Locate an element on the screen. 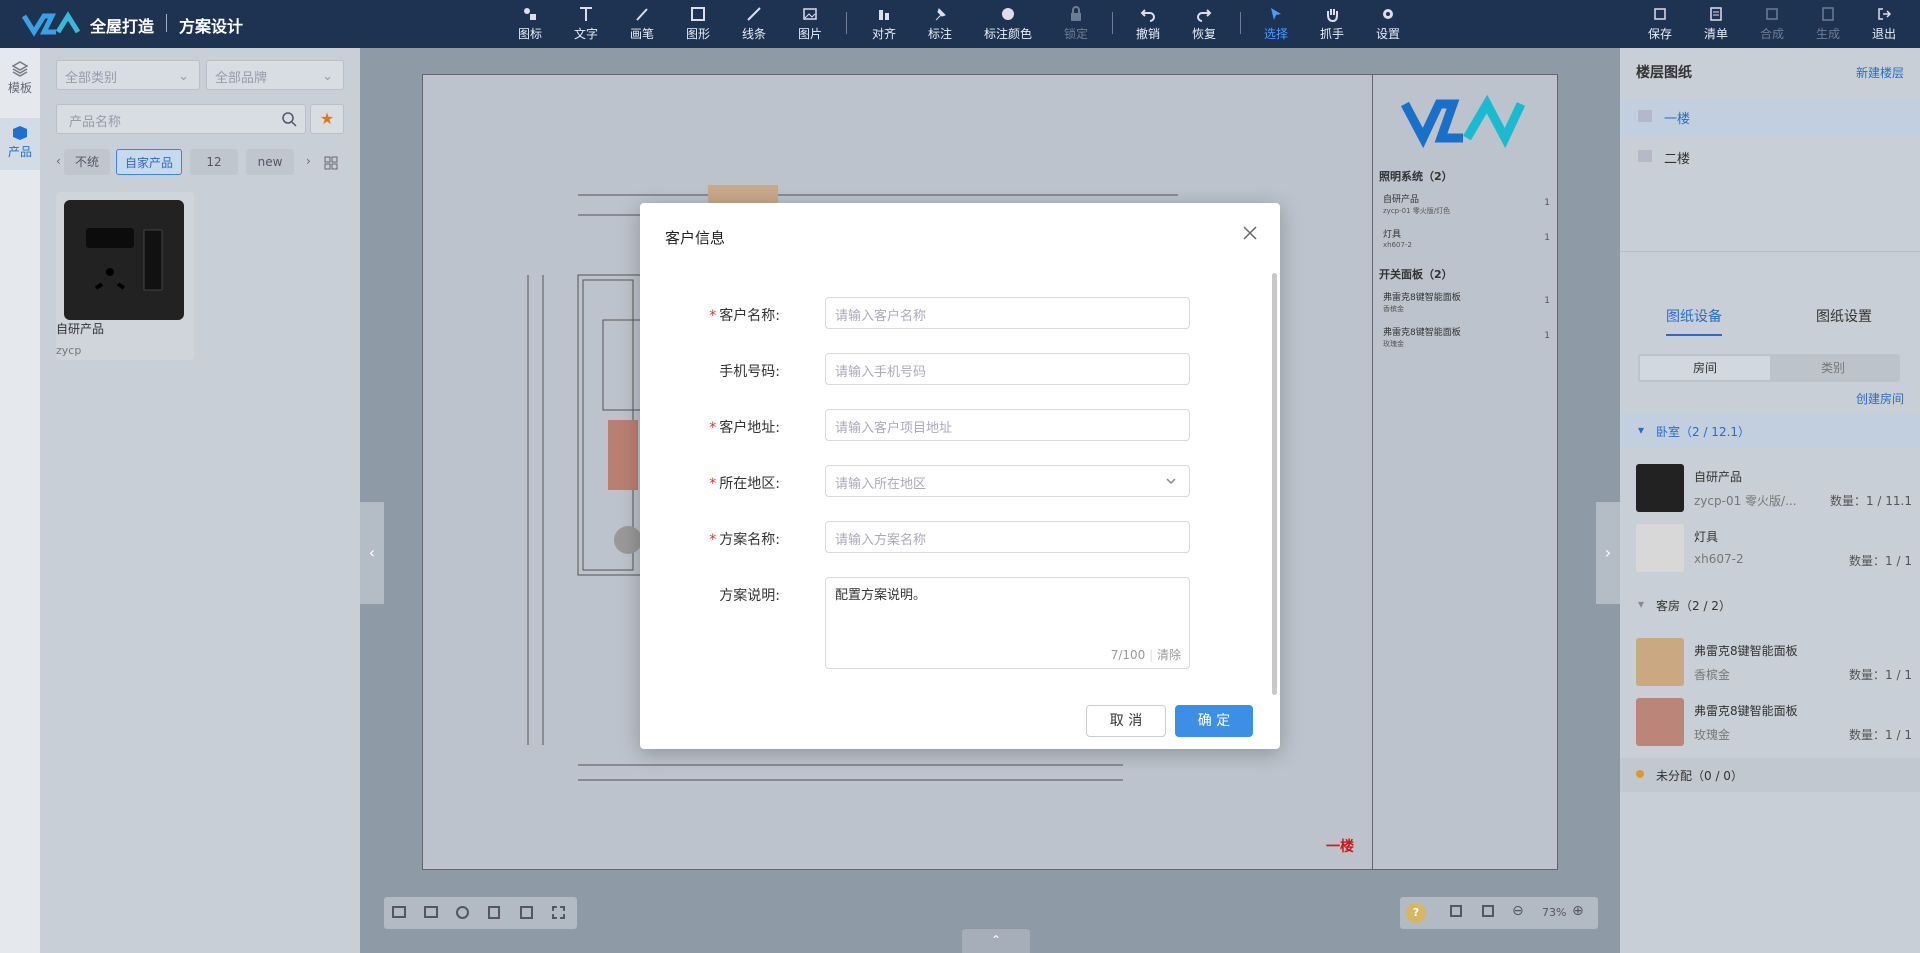 Image resolution: width=1920 pixels, height=953 pixels. help-icon: ? is located at coordinates (1416, 913).